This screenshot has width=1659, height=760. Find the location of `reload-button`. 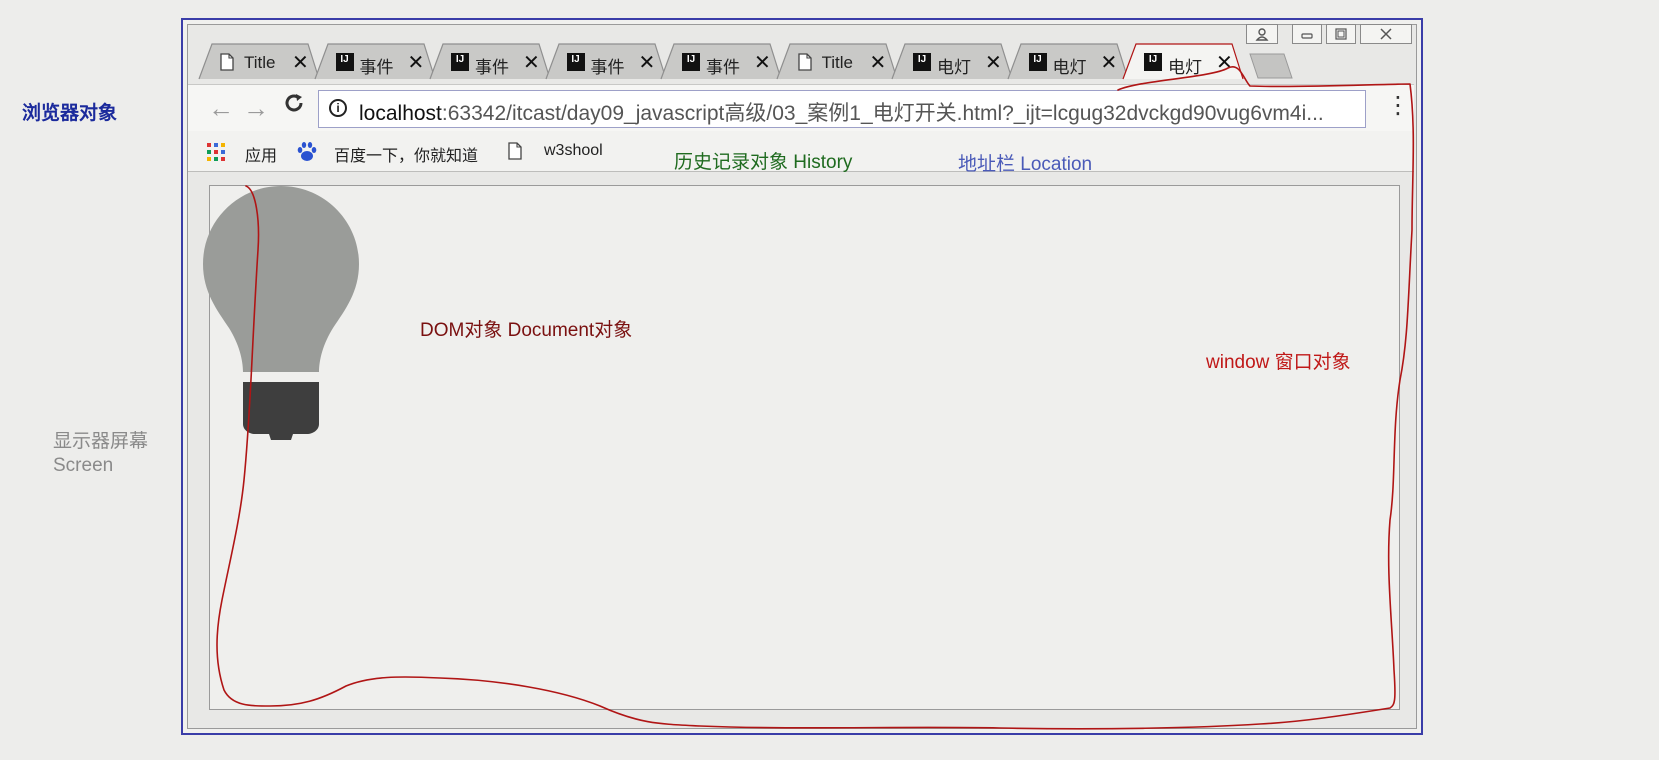

reload-button is located at coordinates (294, 106).